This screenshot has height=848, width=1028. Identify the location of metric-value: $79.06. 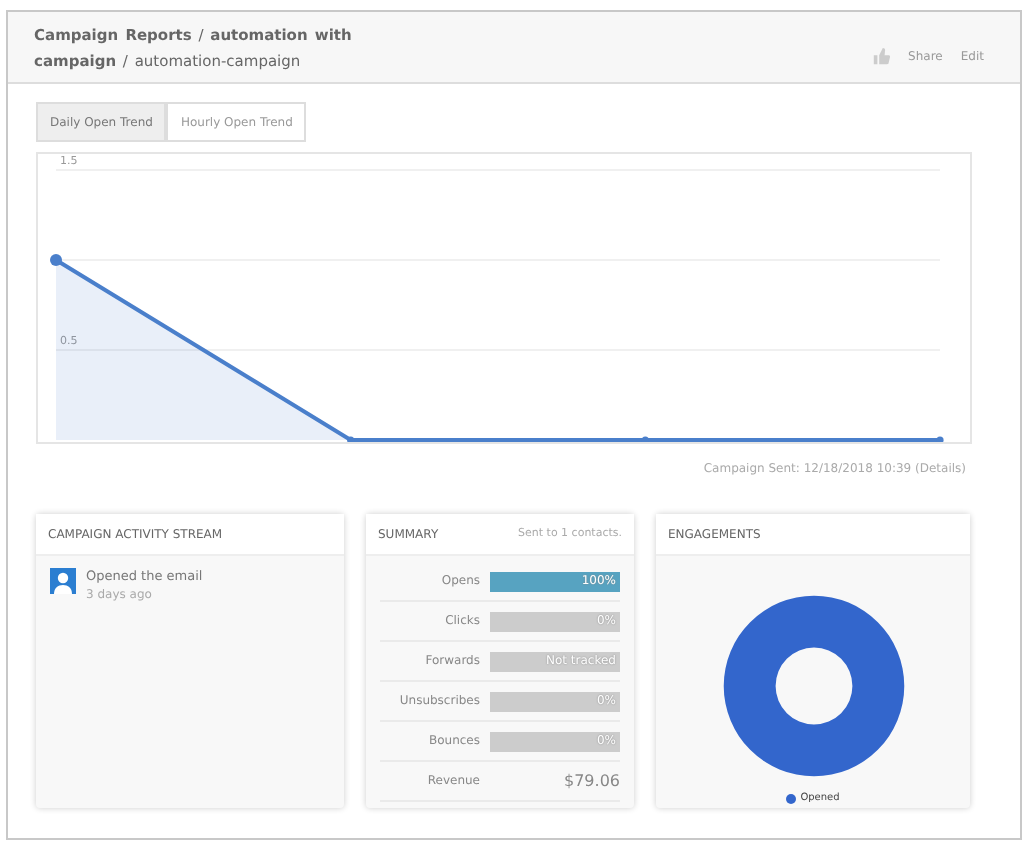
(591, 781).